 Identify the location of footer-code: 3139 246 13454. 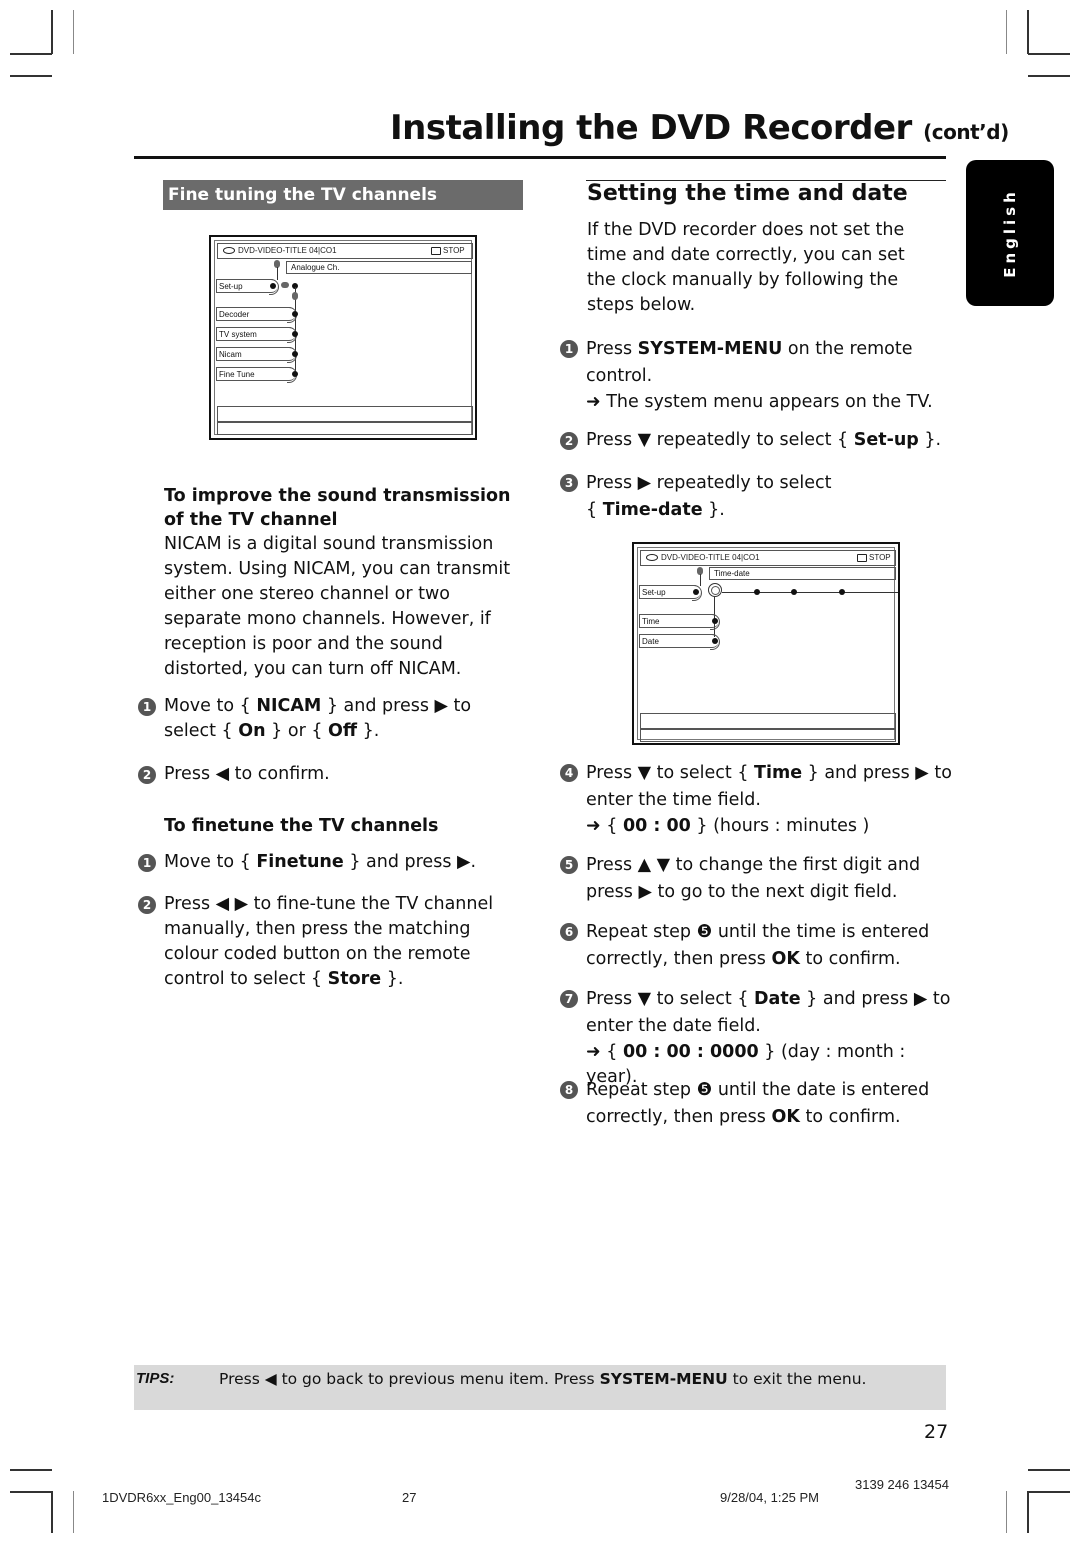
(902, 1484).